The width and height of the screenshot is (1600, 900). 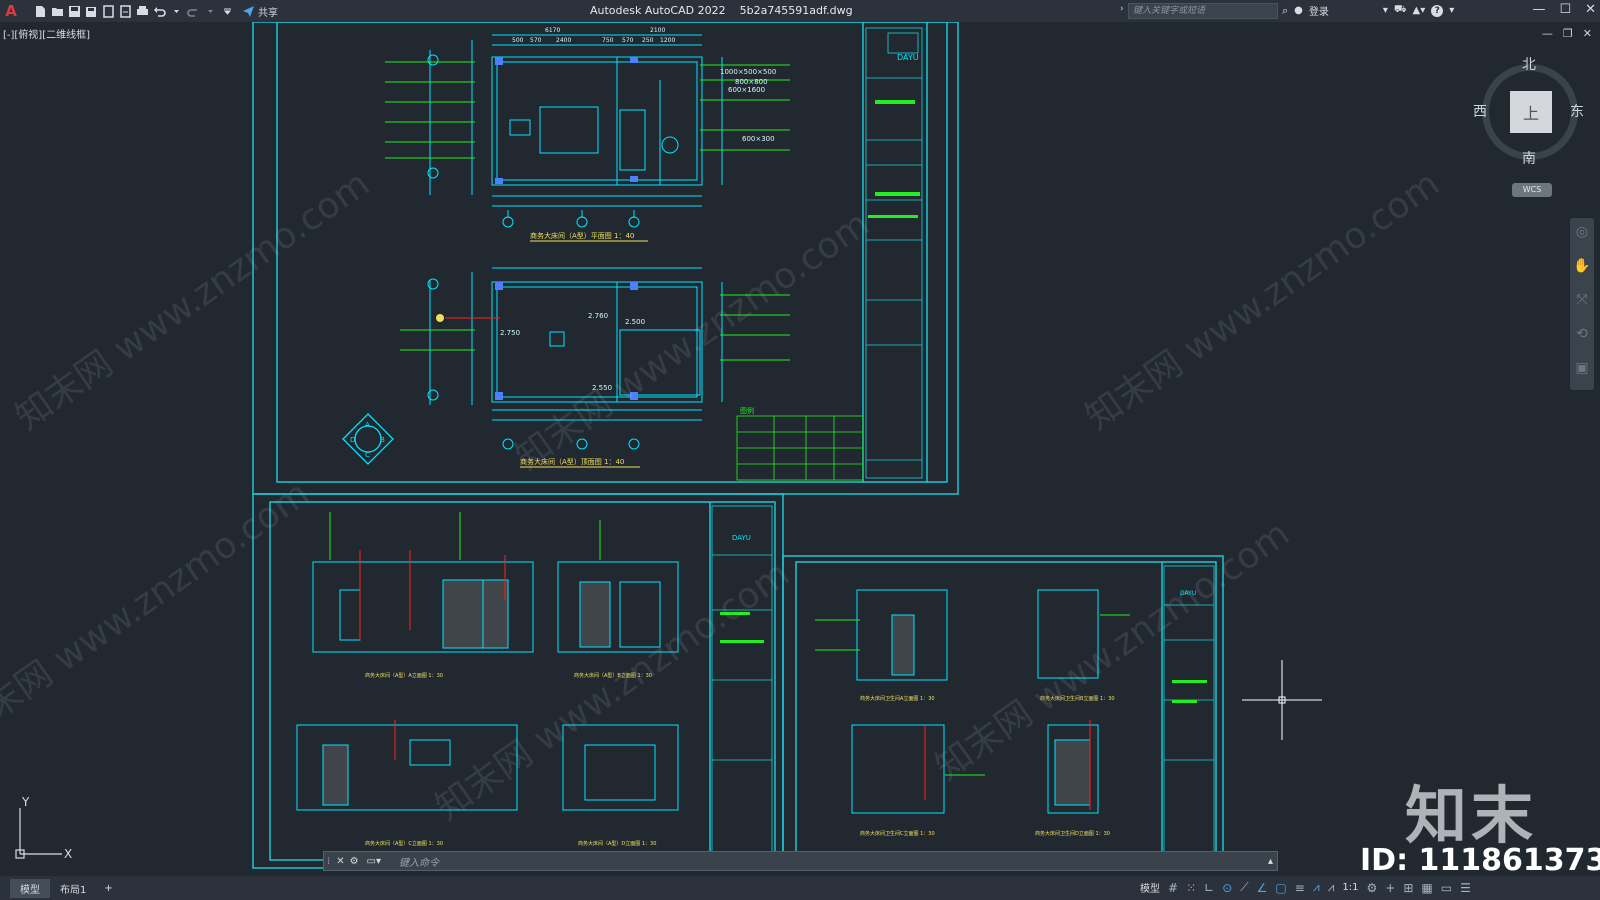 I want to click on share-button: 共享, so click(x=260, y=11).